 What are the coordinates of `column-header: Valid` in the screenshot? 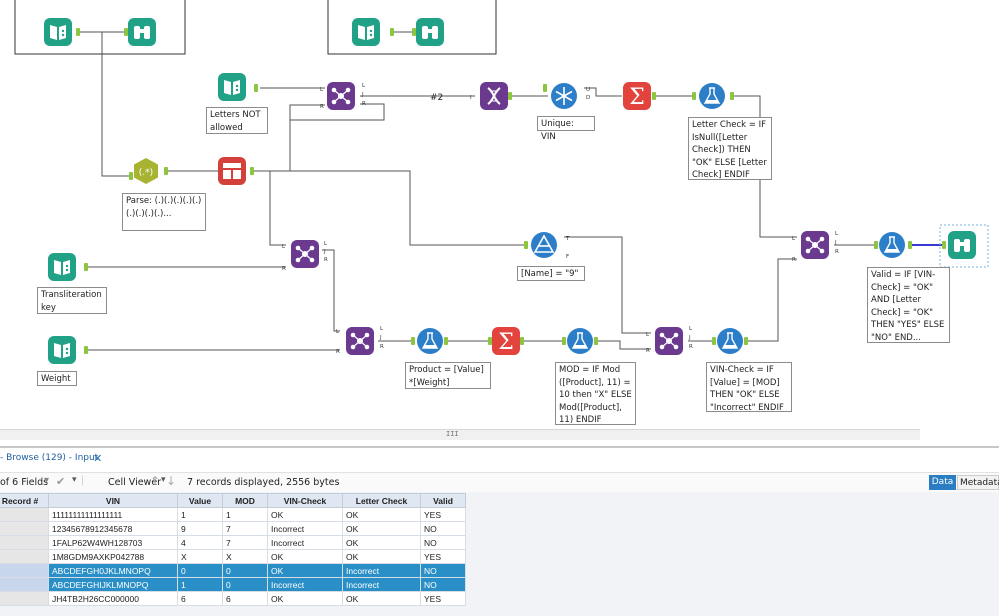 It's located at (443, 500).